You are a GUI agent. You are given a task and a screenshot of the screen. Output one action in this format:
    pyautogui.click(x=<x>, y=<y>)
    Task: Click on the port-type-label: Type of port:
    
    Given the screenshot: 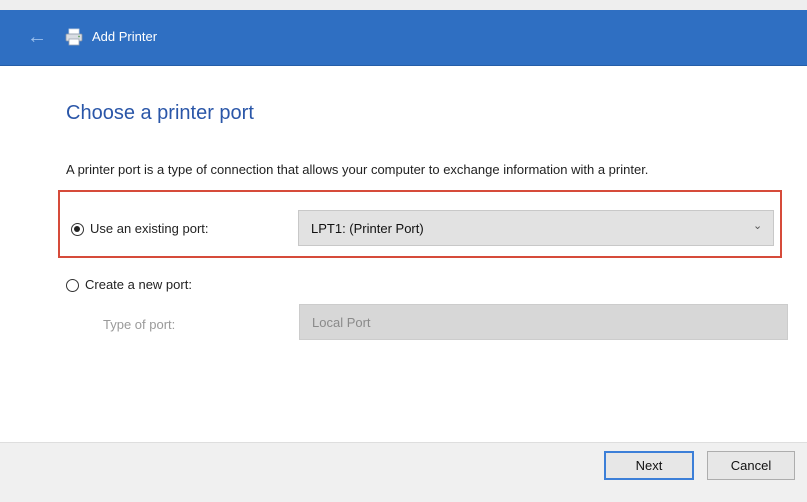 What is the action you would take?
    pyautogui.click(x=139, y=324)
    